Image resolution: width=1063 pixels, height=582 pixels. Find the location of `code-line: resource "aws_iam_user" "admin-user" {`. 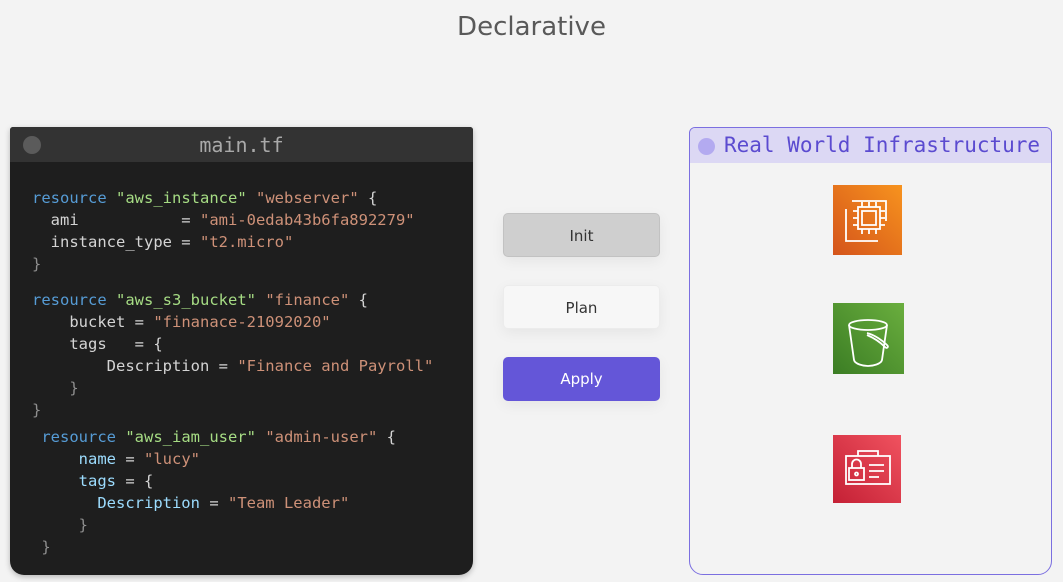

code-line: resource "aws_iam_user" "admin-user" { is located at coordinates (214, 437).